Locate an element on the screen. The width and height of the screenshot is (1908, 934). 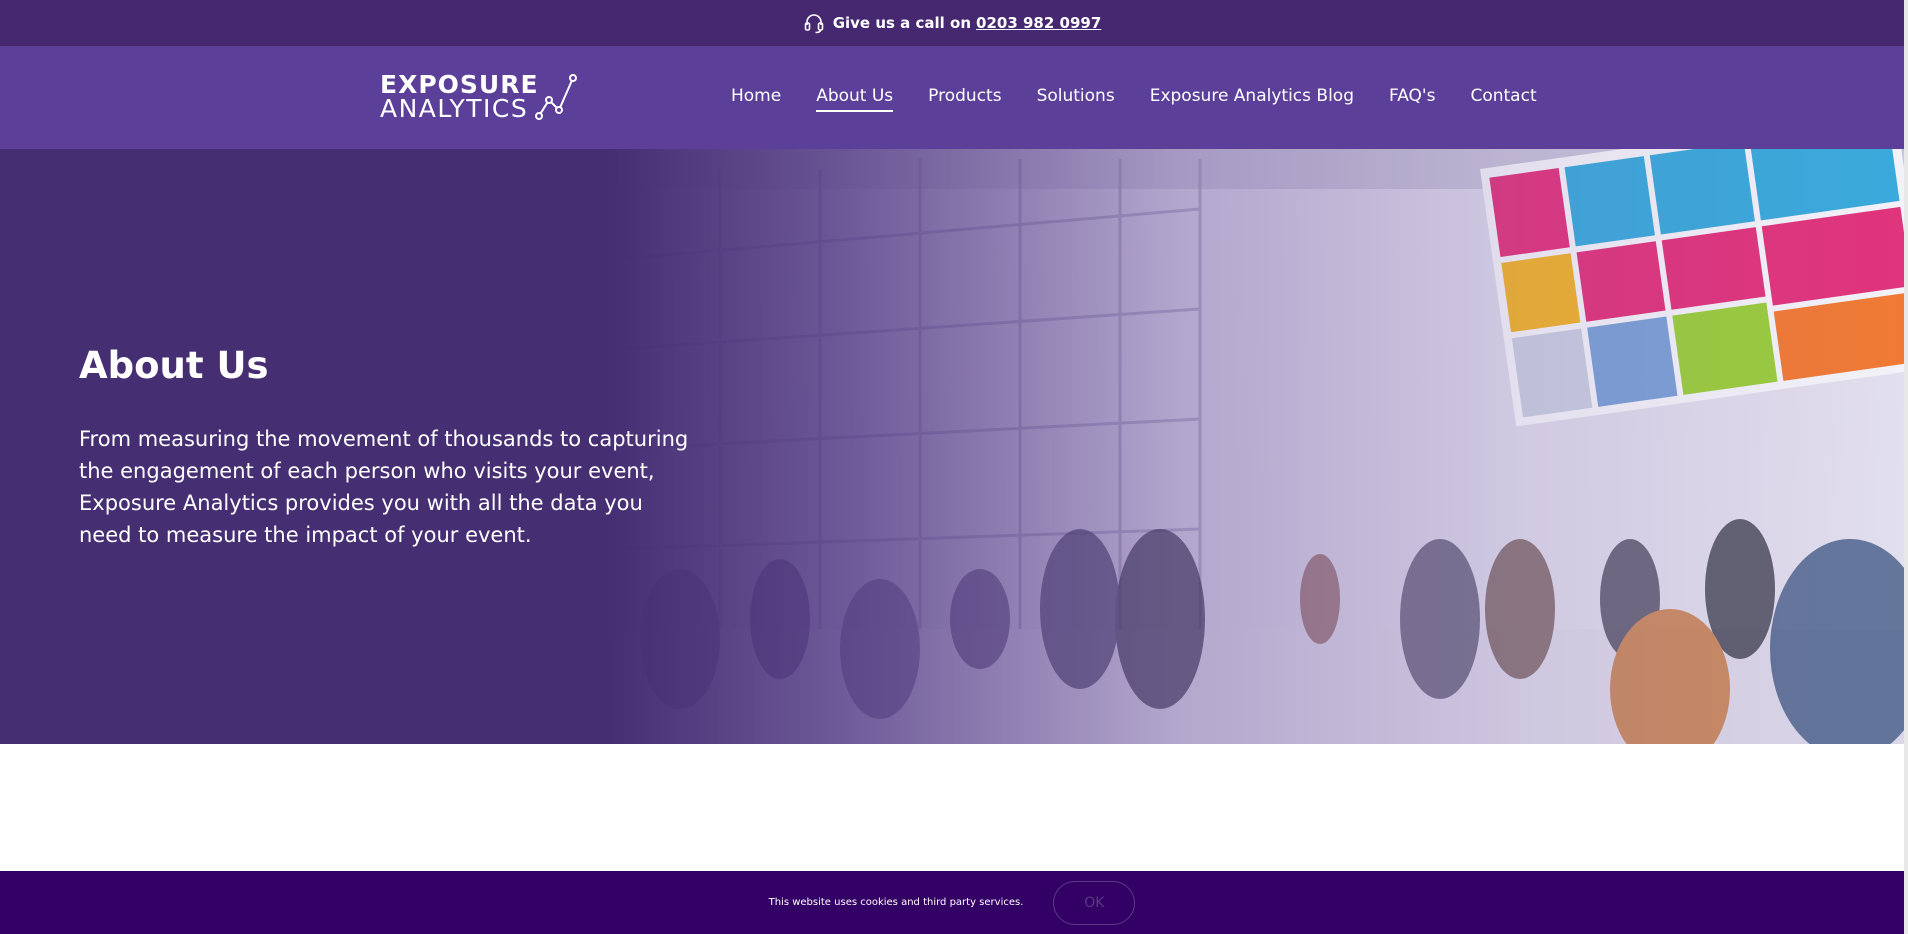
logo: EXPOSURE ANALYTICS is located at coordinates (482, 98).